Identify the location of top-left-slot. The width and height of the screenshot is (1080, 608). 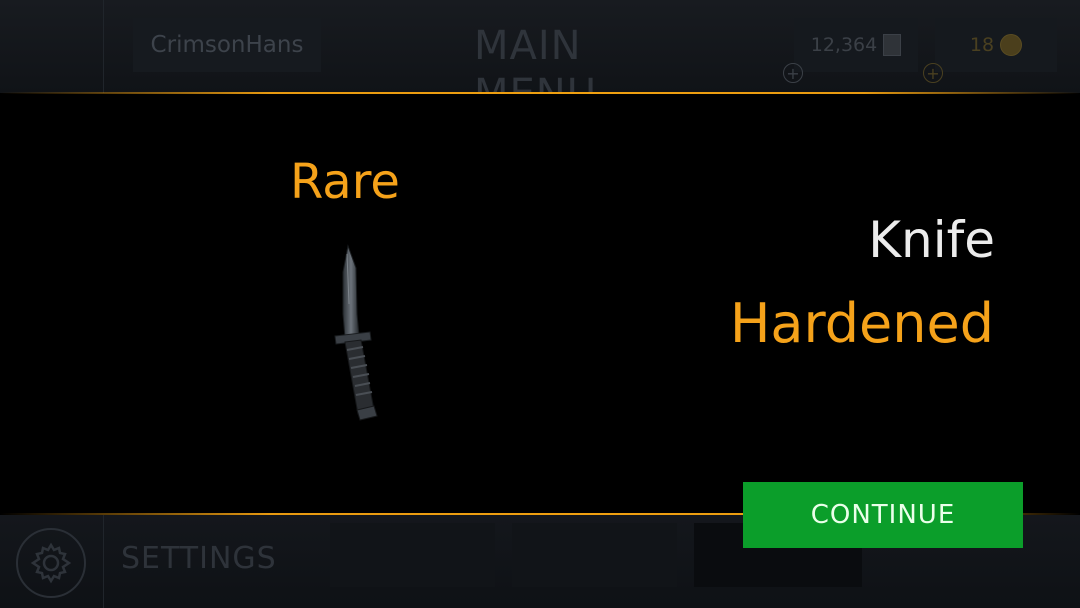
(52, 46).